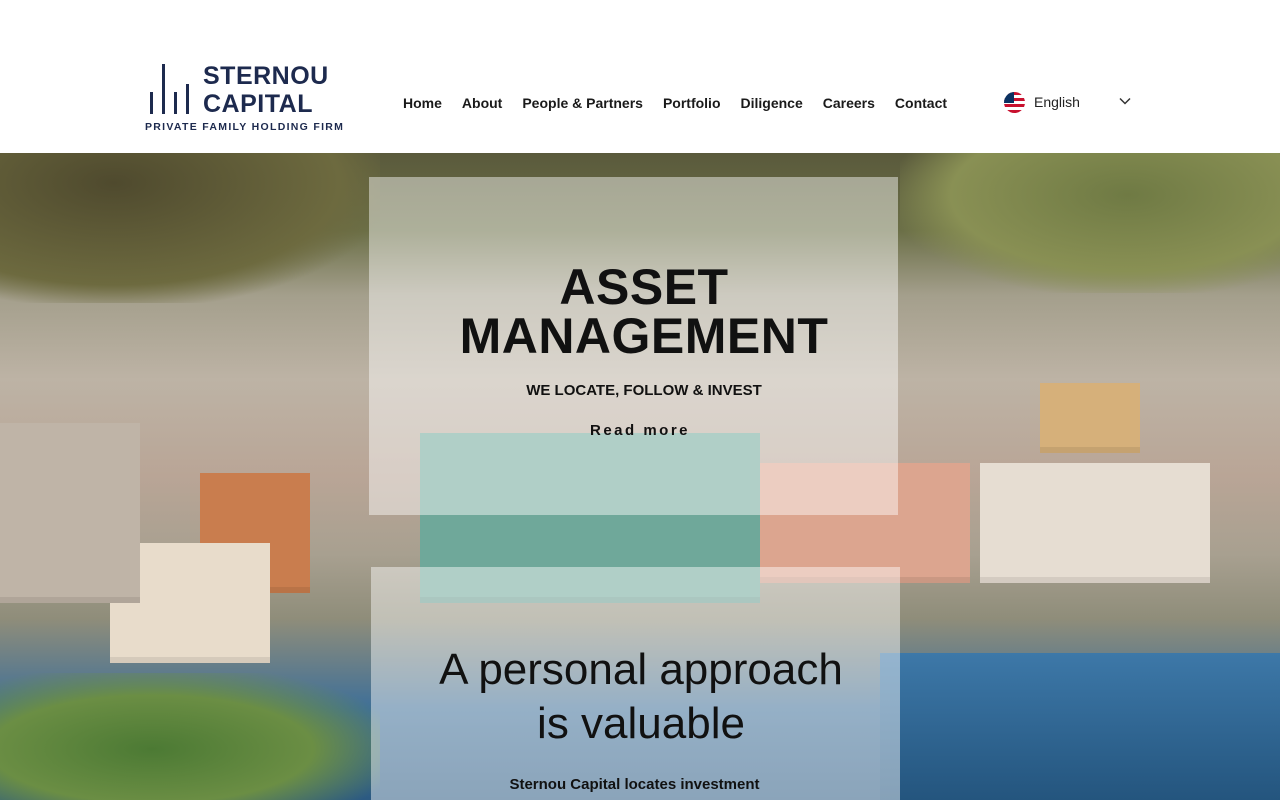  I want to click on hero-title: ASSET MANAGEMENT, so click(644, 311).